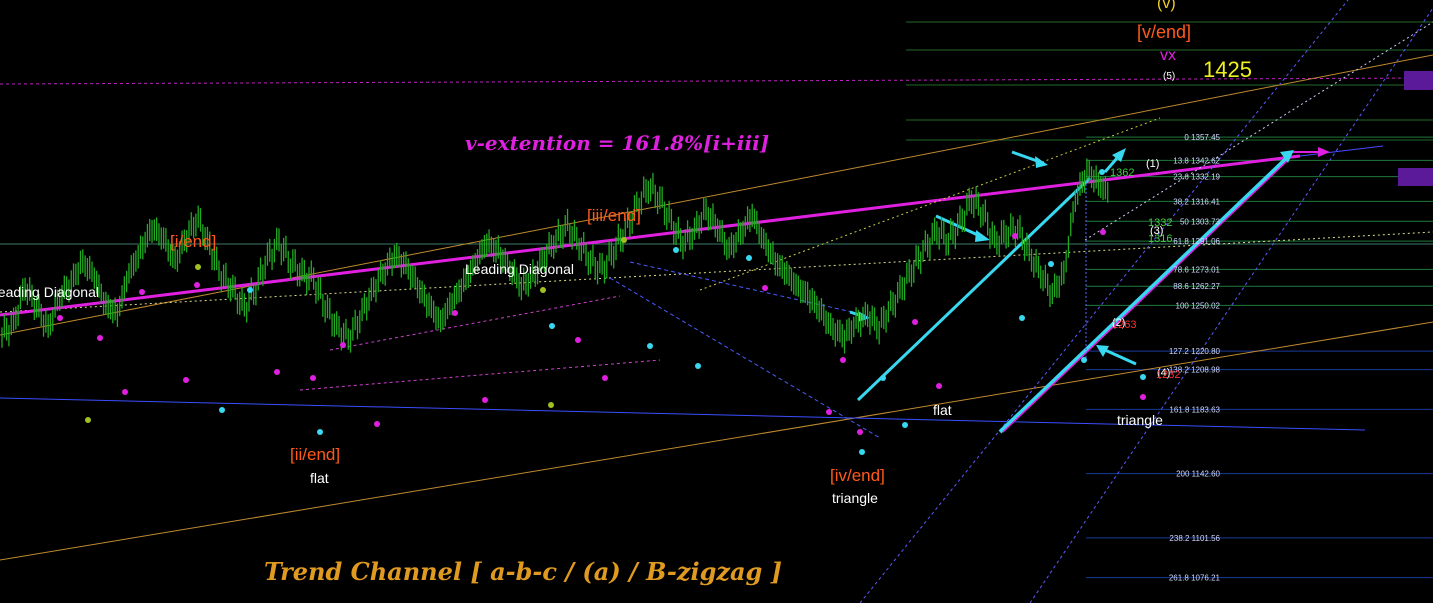  What do you see at coordinates (1152, 164) in the screenshot?
I see `one-paren-label: (1)` at bounding box center [1152, 164].